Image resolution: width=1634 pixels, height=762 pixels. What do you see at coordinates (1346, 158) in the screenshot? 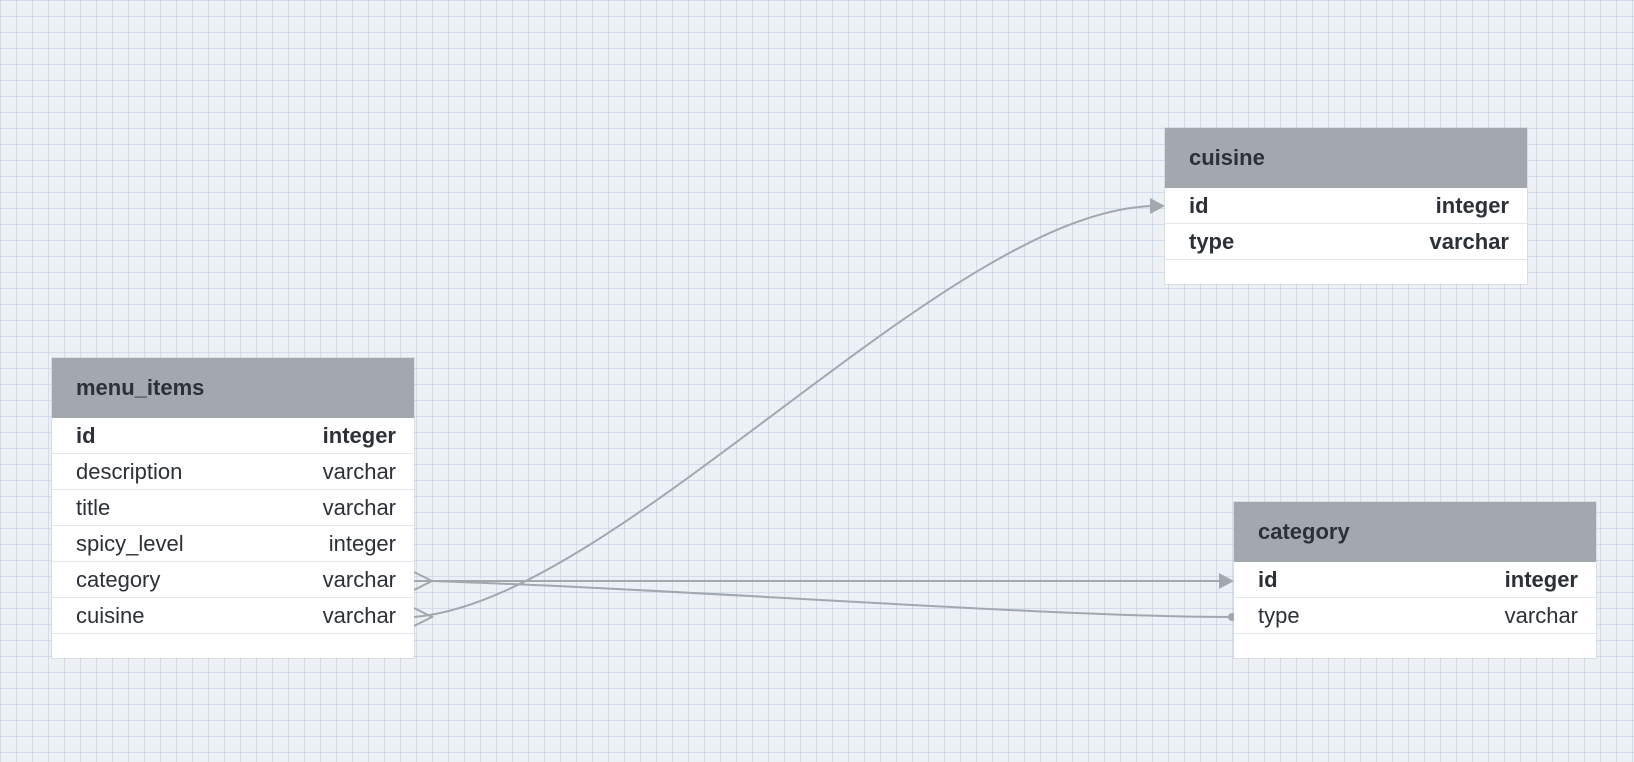
I see `table-header: cuisine` at bounding box center [1346, 158].